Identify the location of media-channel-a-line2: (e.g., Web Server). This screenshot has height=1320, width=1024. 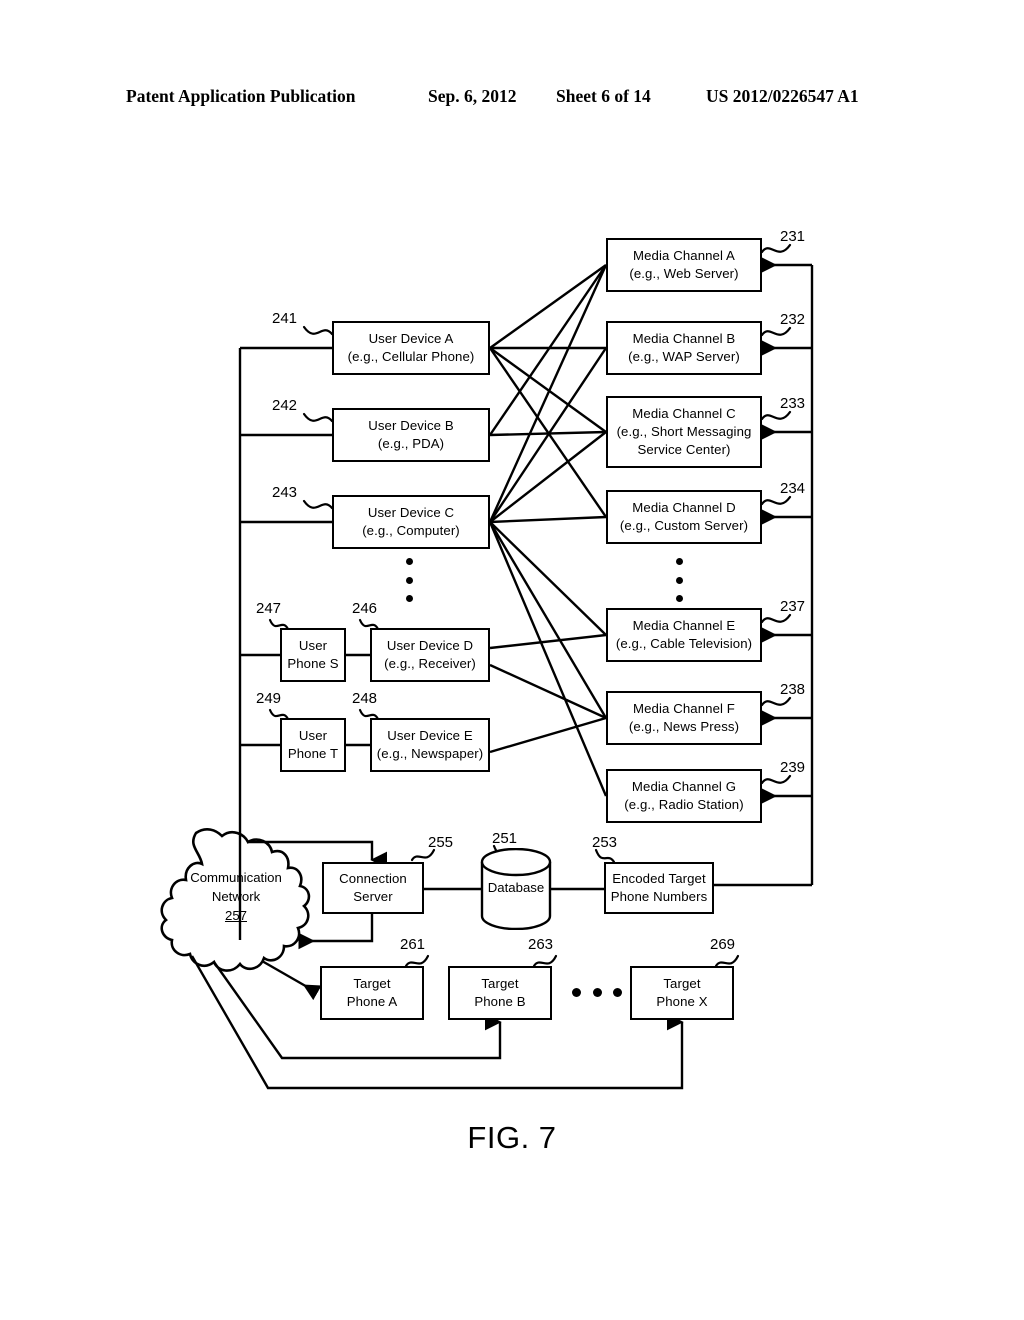
(684, 273).